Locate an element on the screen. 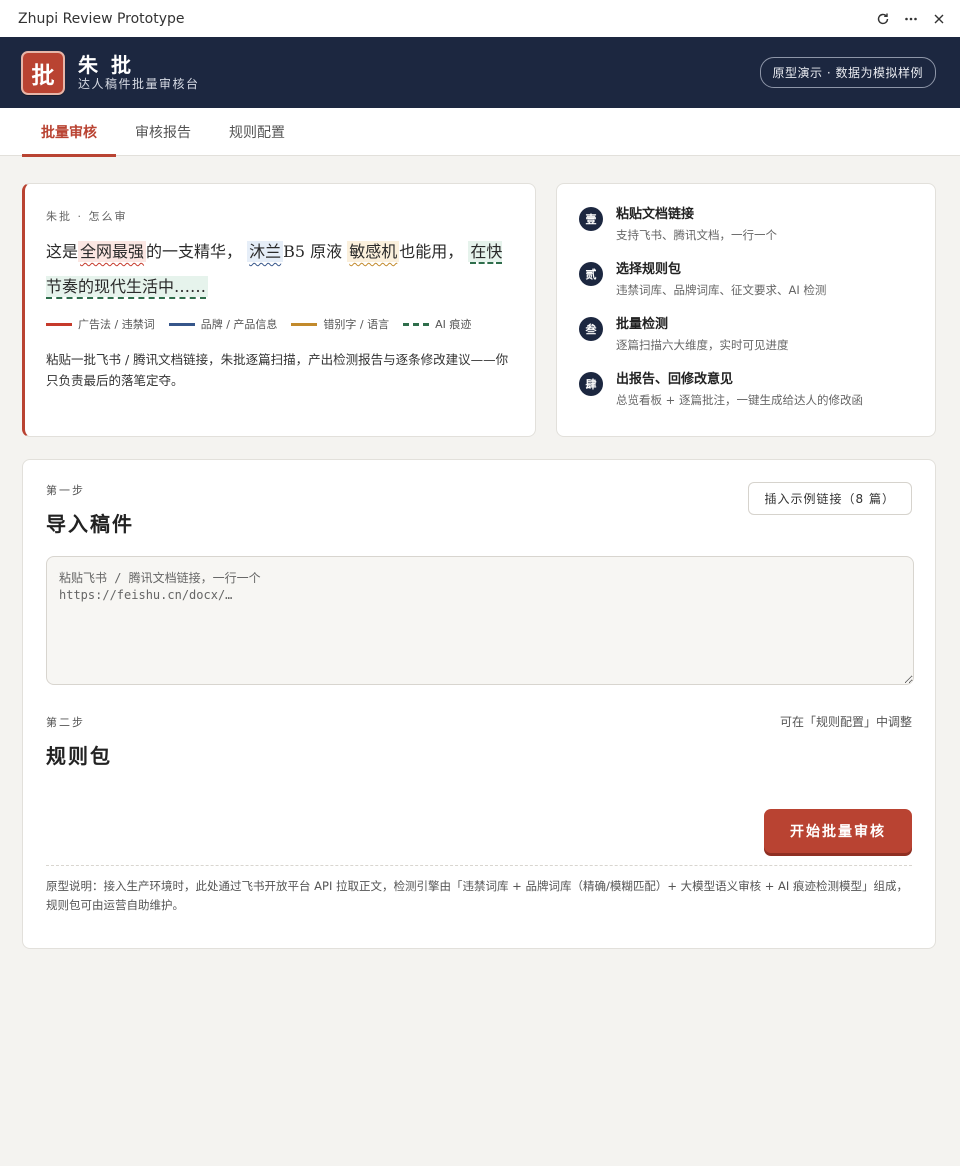 The height and width of the screenshot is (1172, 965). step-description: 违禁词库、品牌词库、征文要求、AI 检测 is located at coordinates (721, 290).